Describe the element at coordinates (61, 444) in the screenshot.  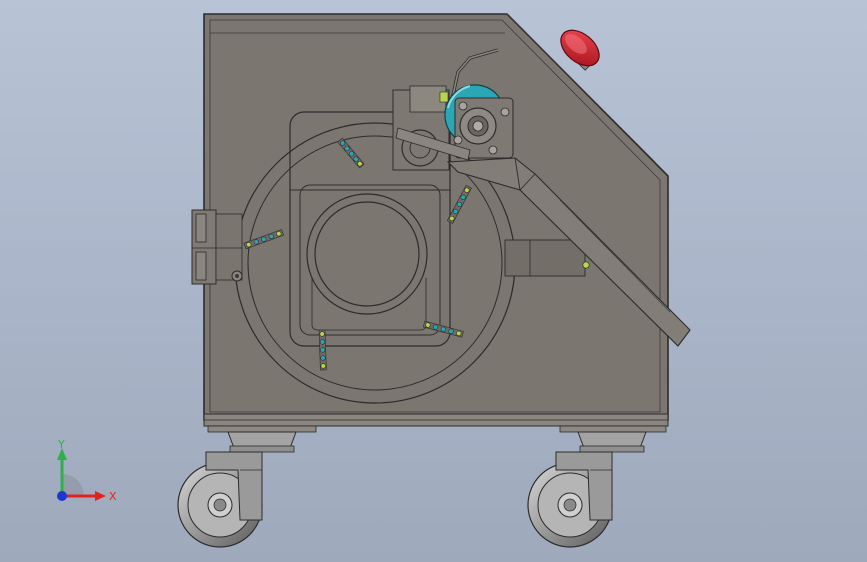
I see `y-axis-label: Y` at that location.